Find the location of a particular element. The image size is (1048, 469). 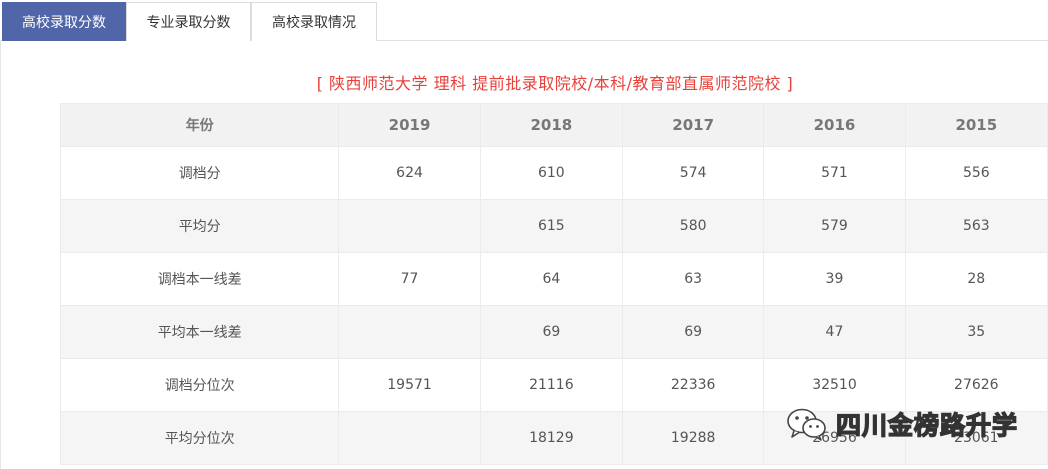

table-cell: 28 is located at coordinates (976, 279).